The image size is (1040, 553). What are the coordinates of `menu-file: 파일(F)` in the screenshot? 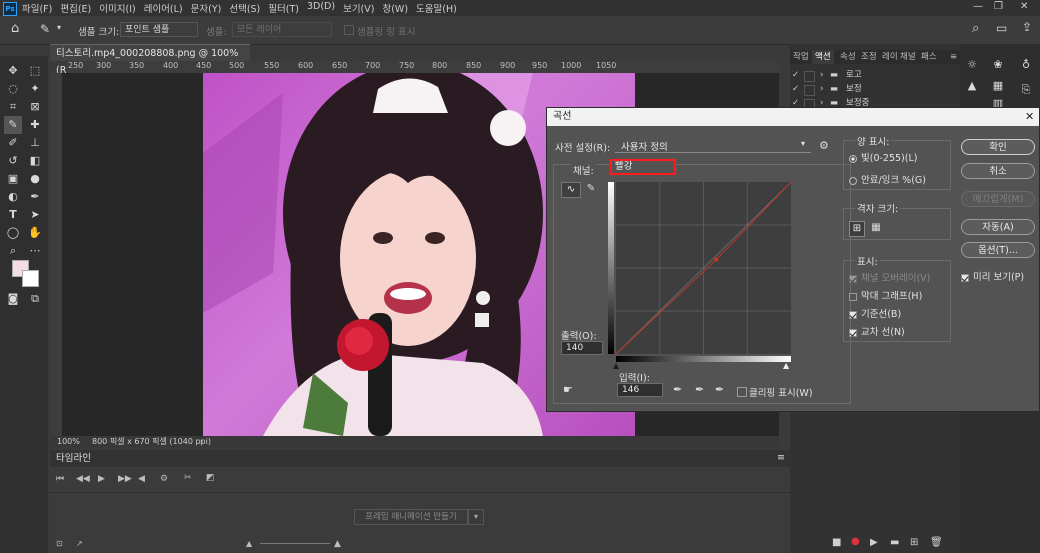 It's located at (37, 8).